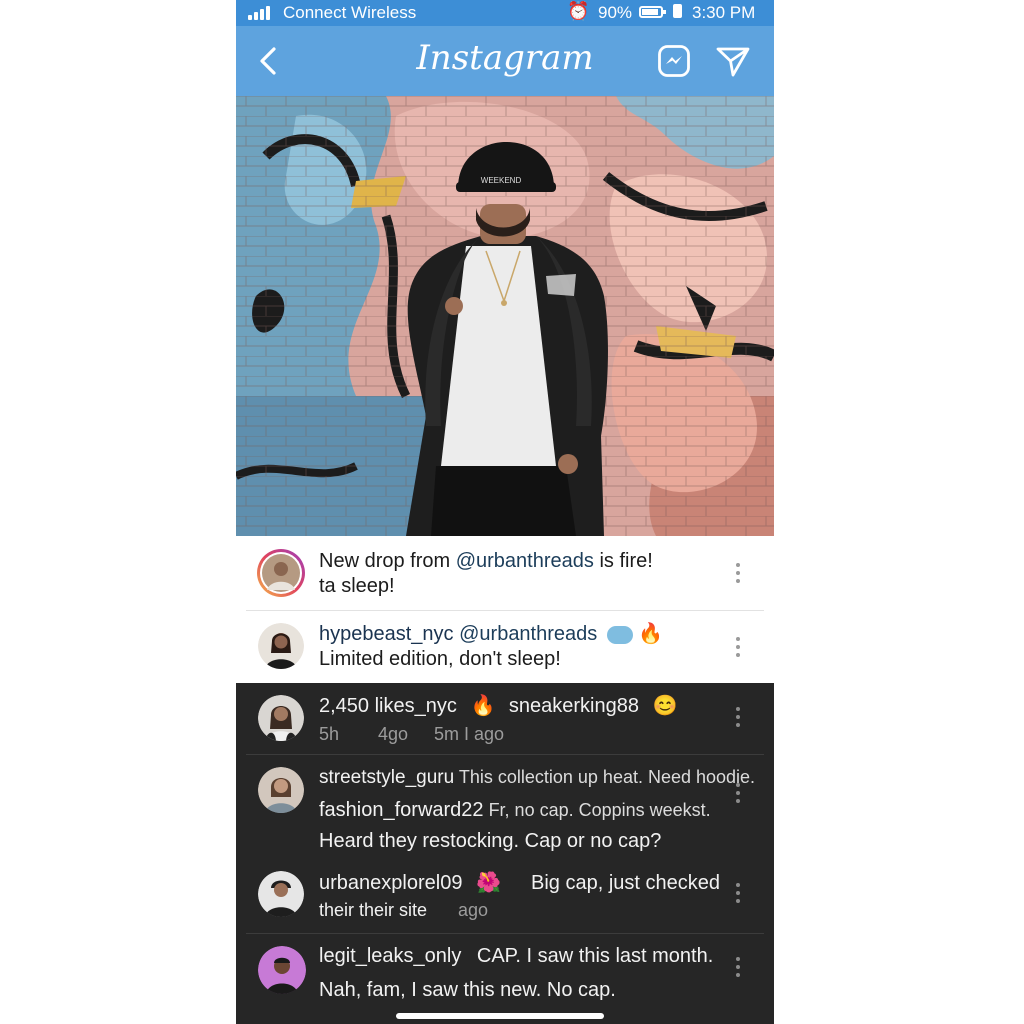  Describe the element at coordinates (357, 586) in the screenshot. I see `comment-text: ta sleep!` at that location.